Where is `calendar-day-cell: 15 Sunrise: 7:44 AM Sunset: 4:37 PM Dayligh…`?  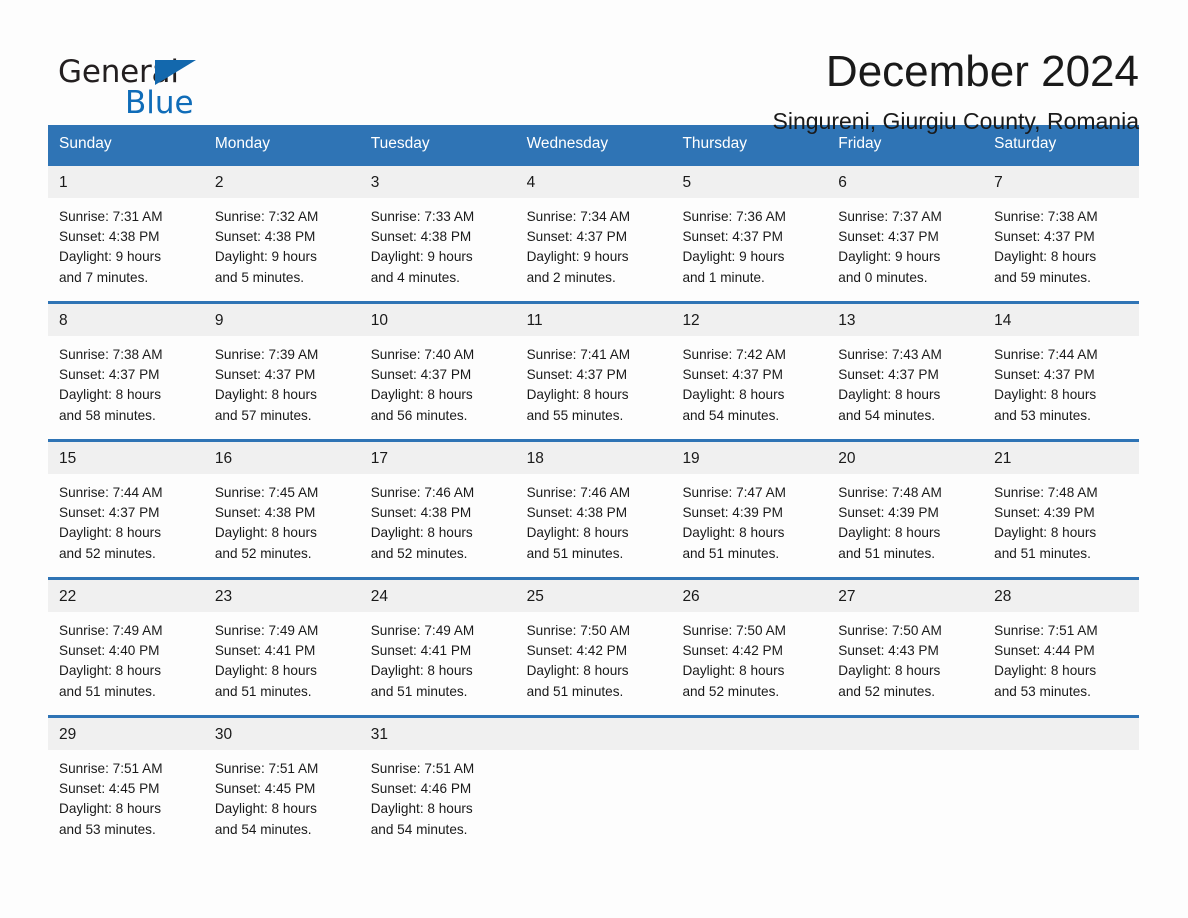 calendar-day-cell: 15 Sunrise: 7:44 AM Sunset: 4:37 PM Dayligh… is located at coordinates (126, 509).